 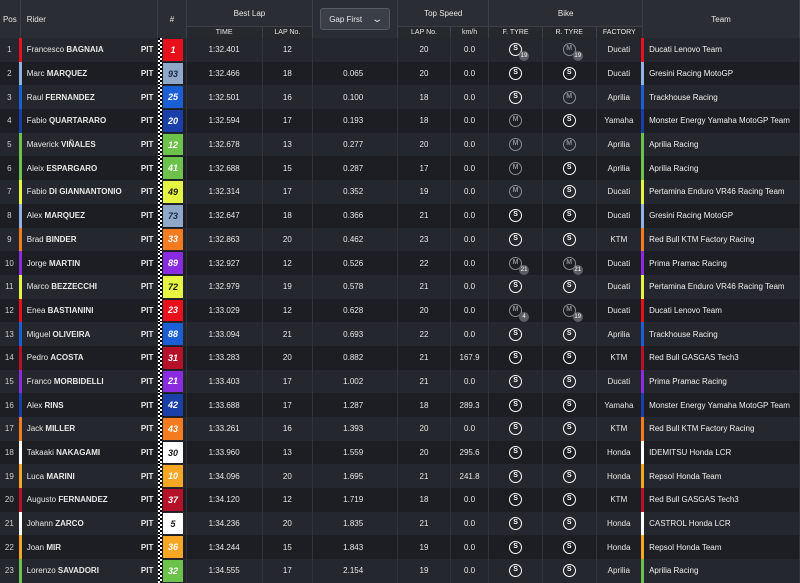 I want to click on best-lap-time: 1:33.688, so click(x=224, y=405).